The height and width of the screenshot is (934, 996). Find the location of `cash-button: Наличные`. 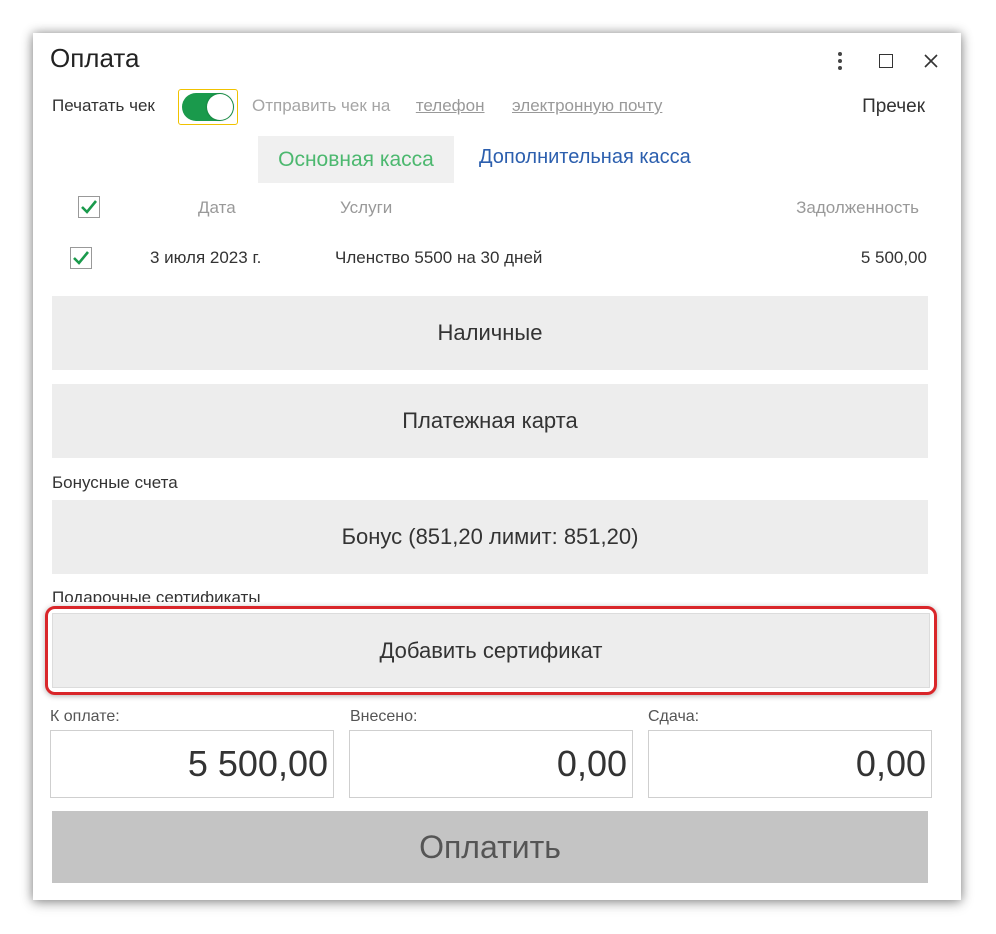

cash-button: Наличные is located at coordinates (490, 333).